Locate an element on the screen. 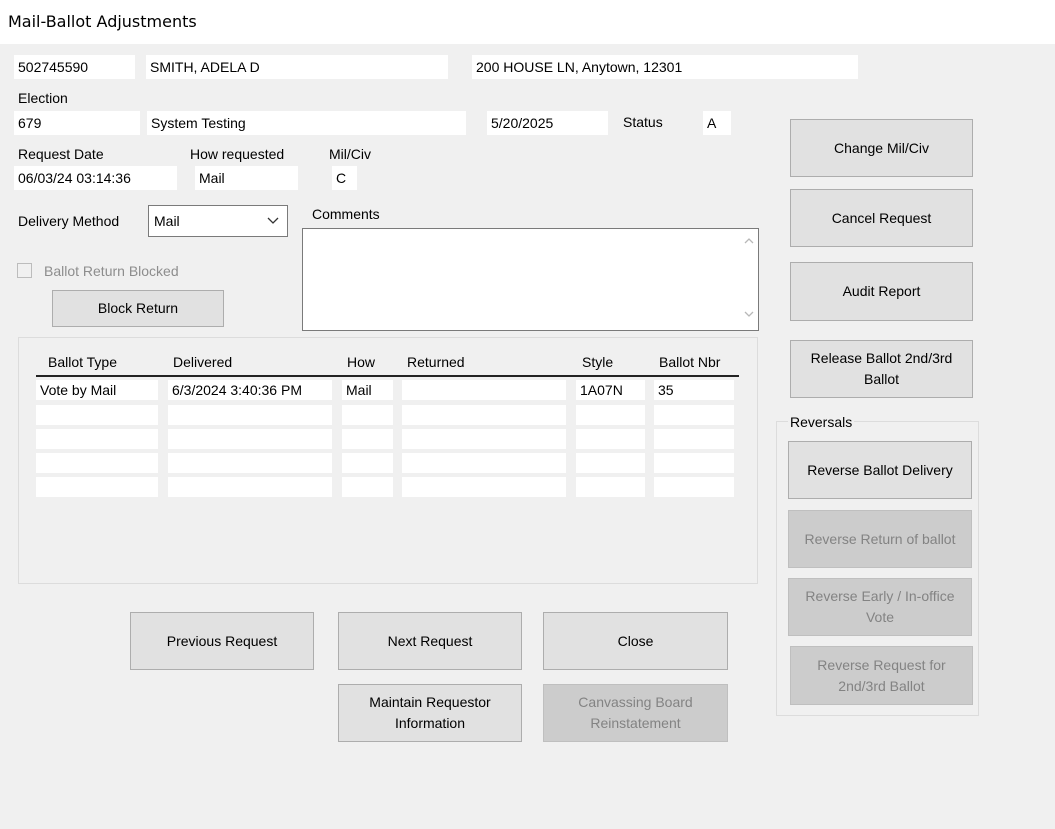 Image resolution: width=1055 pixels, height=829 pixels. reverse-early-vote-button: Reverse Early / In-office Vote is located at coordinates (880, 607).